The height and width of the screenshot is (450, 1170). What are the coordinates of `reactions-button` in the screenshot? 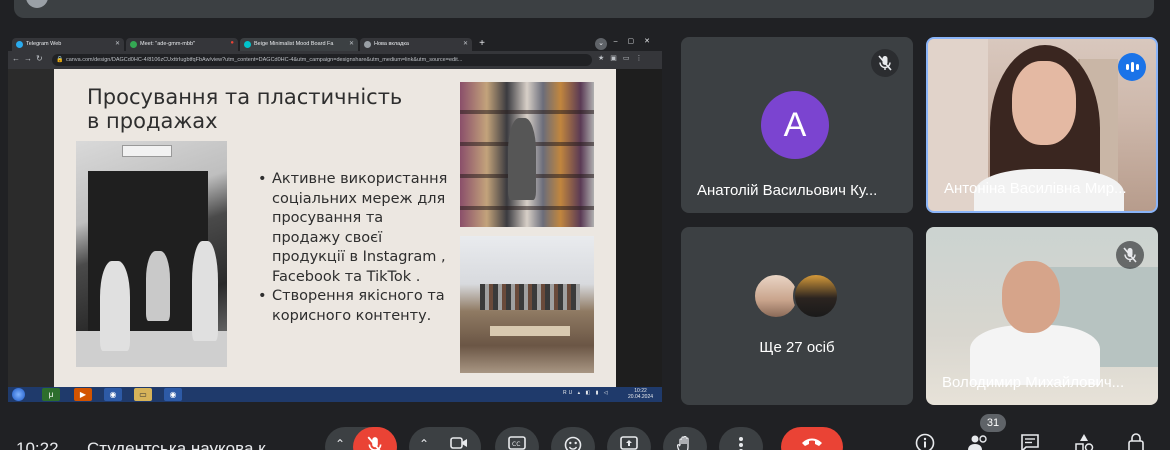 It's located at (573, 438).